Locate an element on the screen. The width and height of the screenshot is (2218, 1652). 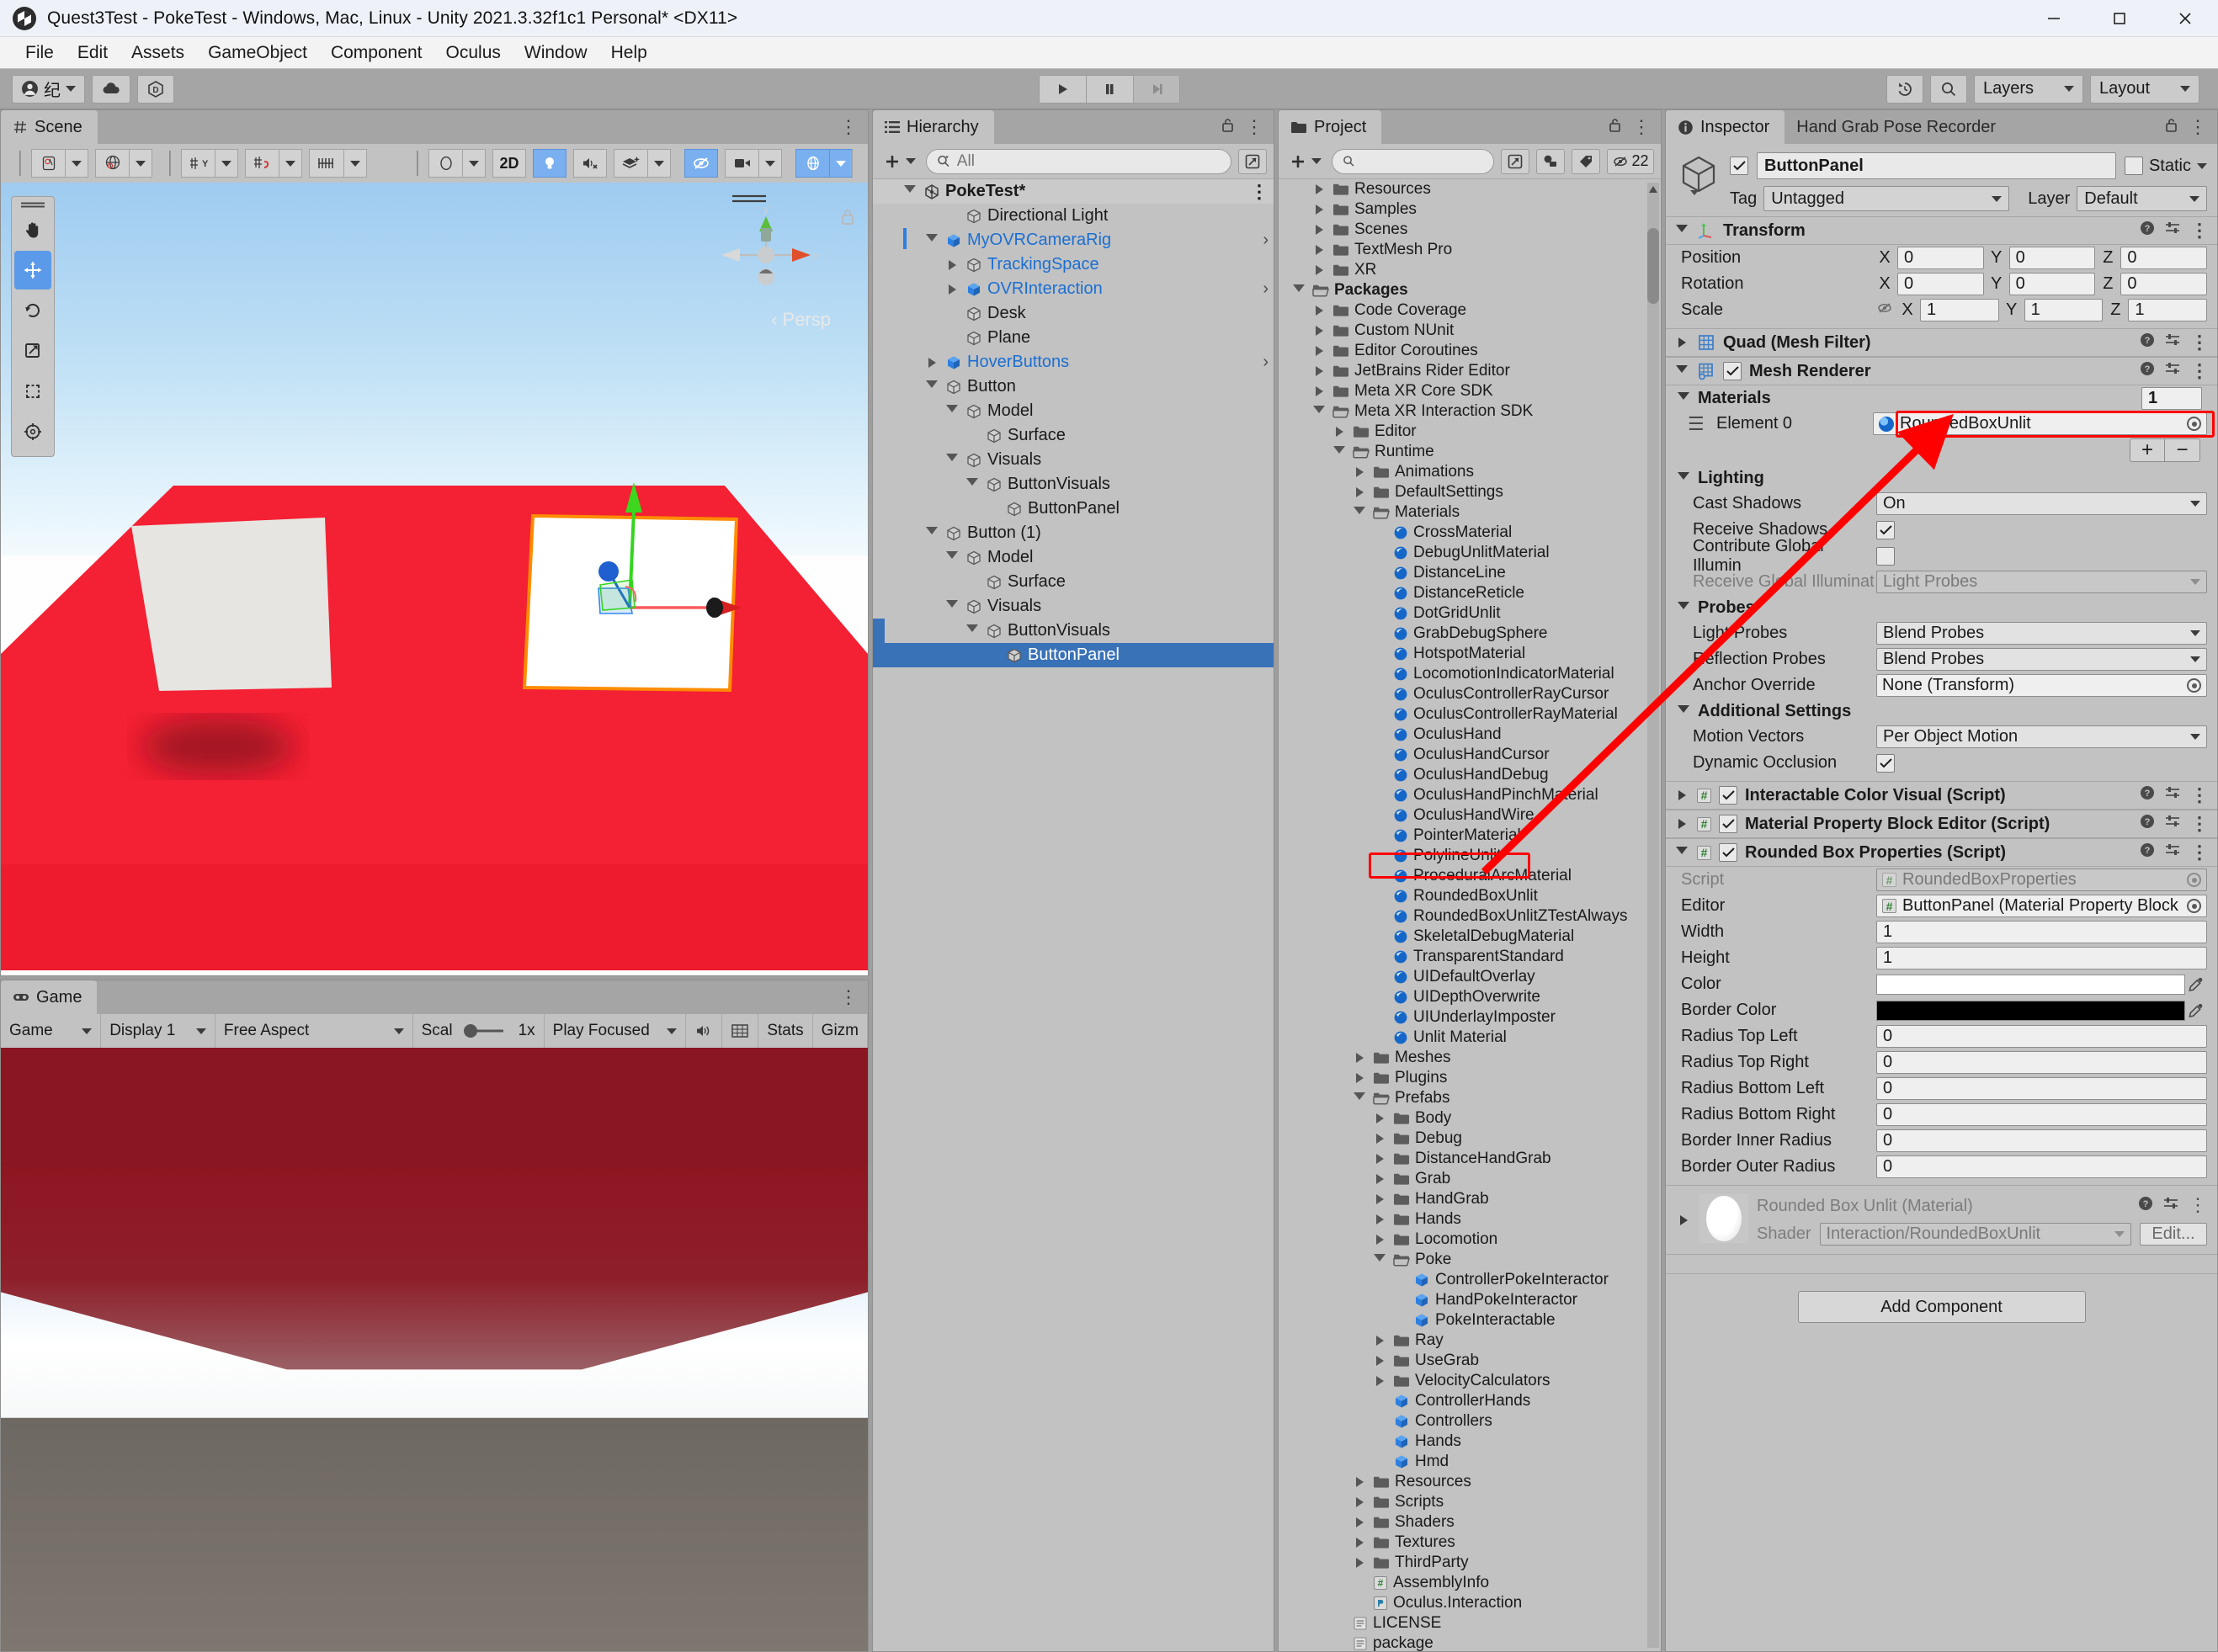
project-item-crossmaterial: CrossMaterial is located at coordinates (1470, 533).